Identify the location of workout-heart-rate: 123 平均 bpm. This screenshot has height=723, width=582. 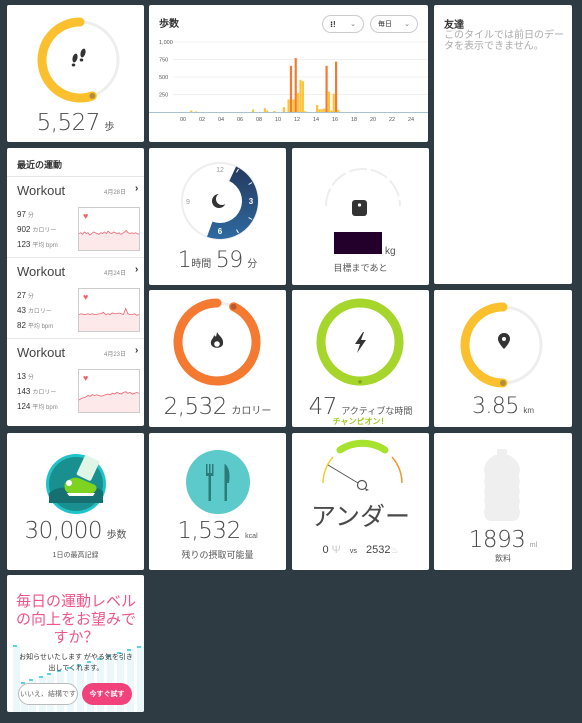
(37, 244).